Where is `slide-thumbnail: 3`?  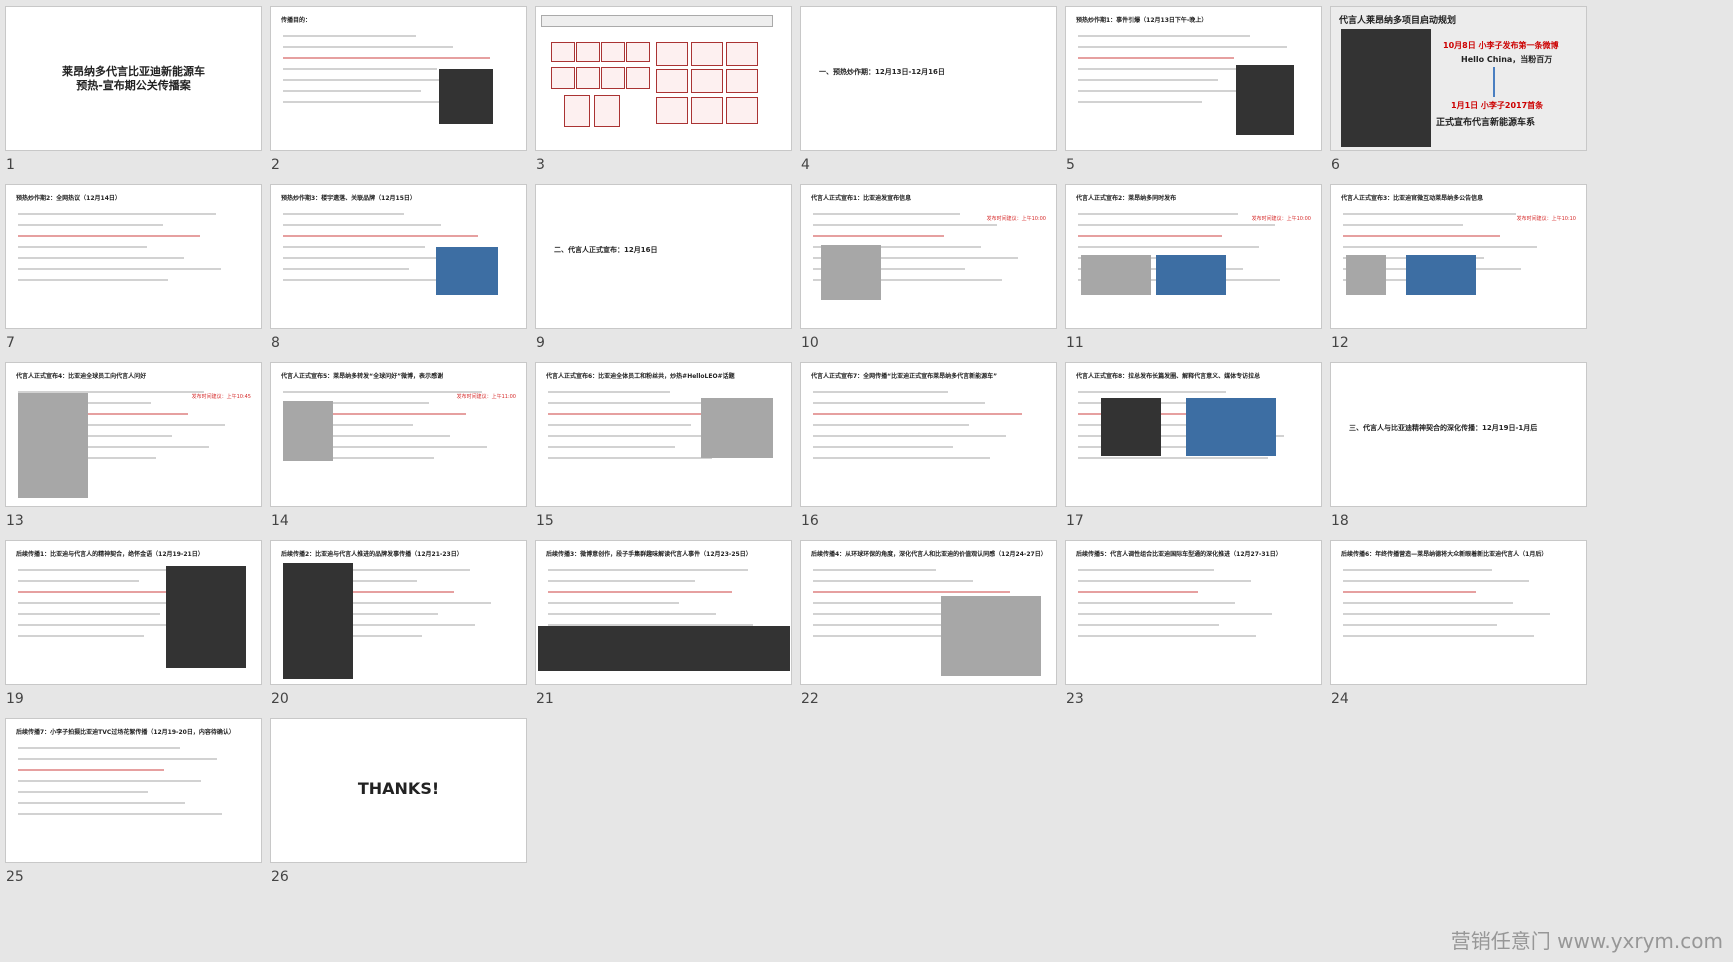
slide-thumbnail: 3 is located at coordinates (661, 90).